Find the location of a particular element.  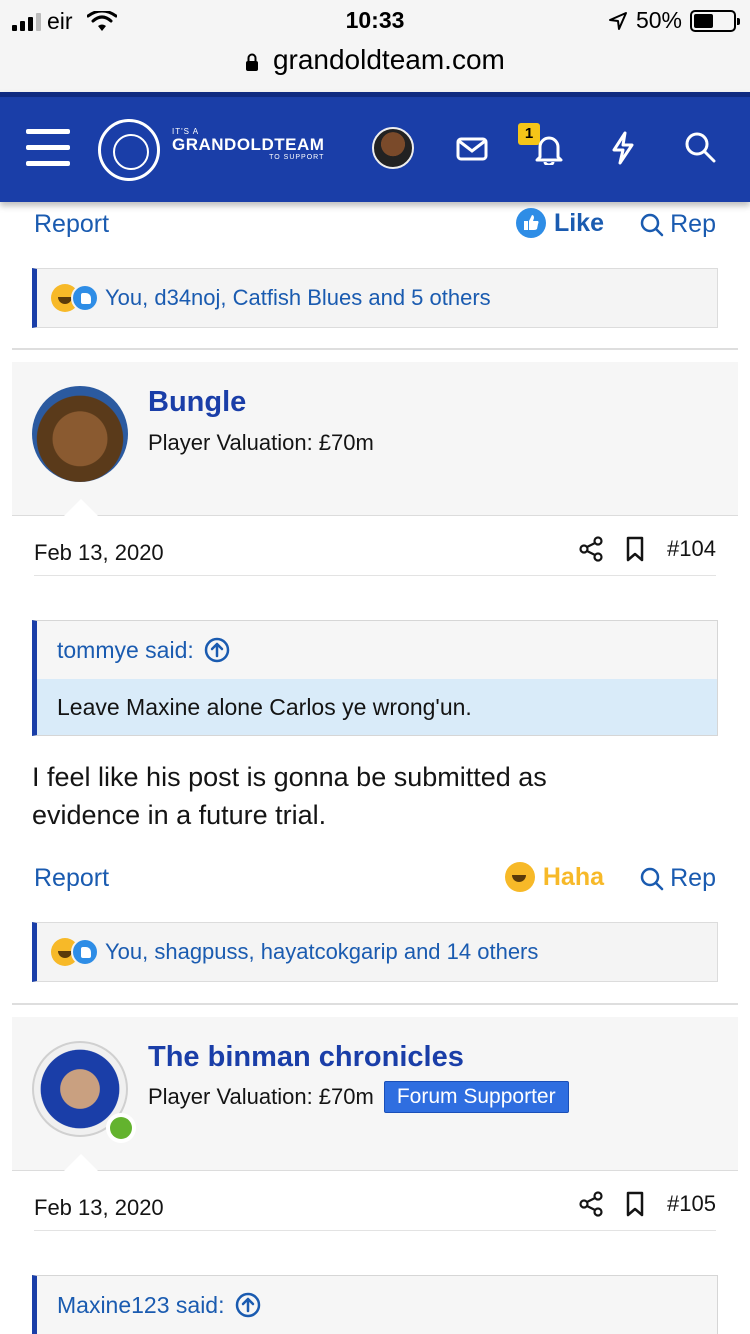

battery-icon is located at coordinates (715, 20).